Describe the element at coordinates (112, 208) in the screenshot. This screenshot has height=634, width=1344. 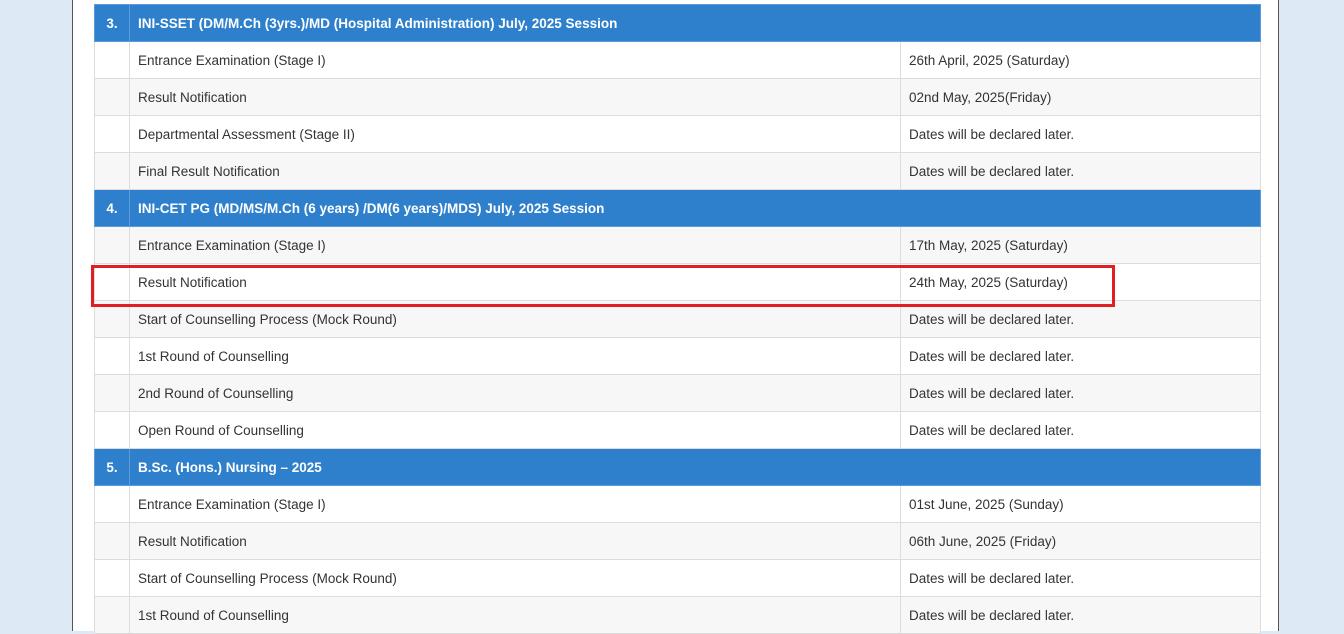
I see `section-number: 4.` at that location.